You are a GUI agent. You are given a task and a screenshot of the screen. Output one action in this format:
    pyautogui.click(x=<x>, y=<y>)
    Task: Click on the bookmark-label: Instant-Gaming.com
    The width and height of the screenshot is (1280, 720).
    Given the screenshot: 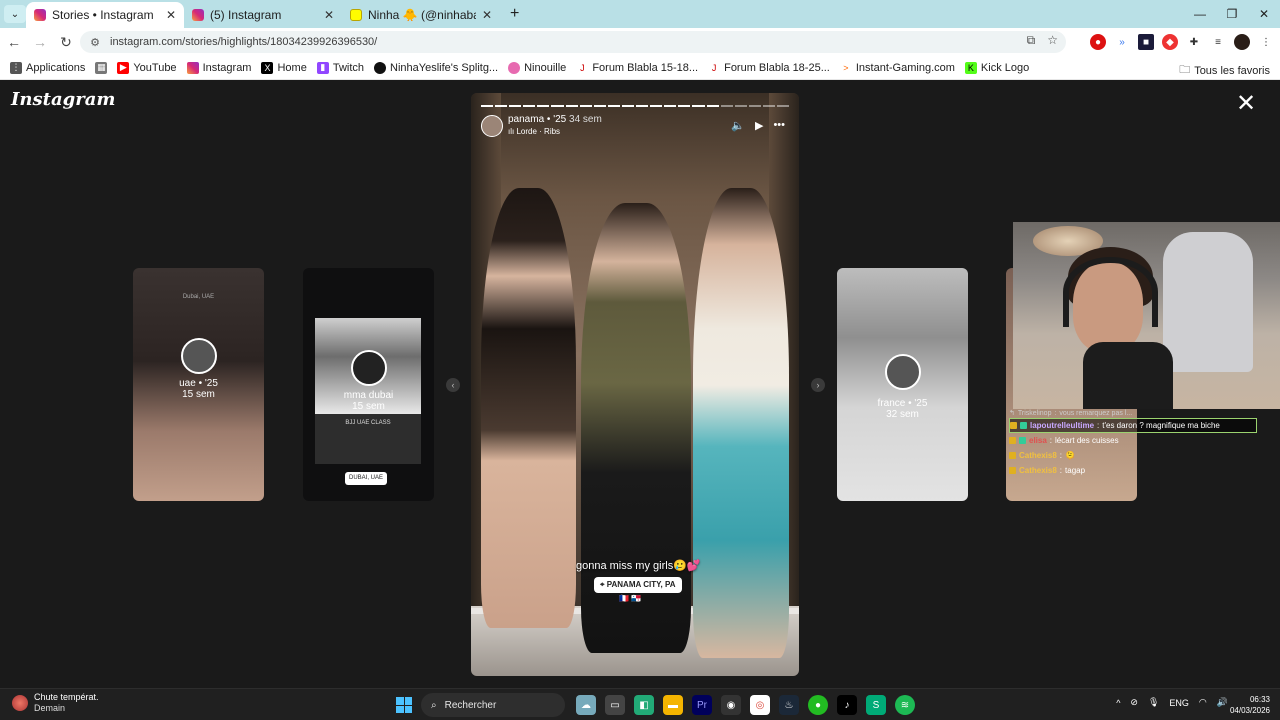 What is the action you would take?
    pyautogui.click(x=905, y=67)
    